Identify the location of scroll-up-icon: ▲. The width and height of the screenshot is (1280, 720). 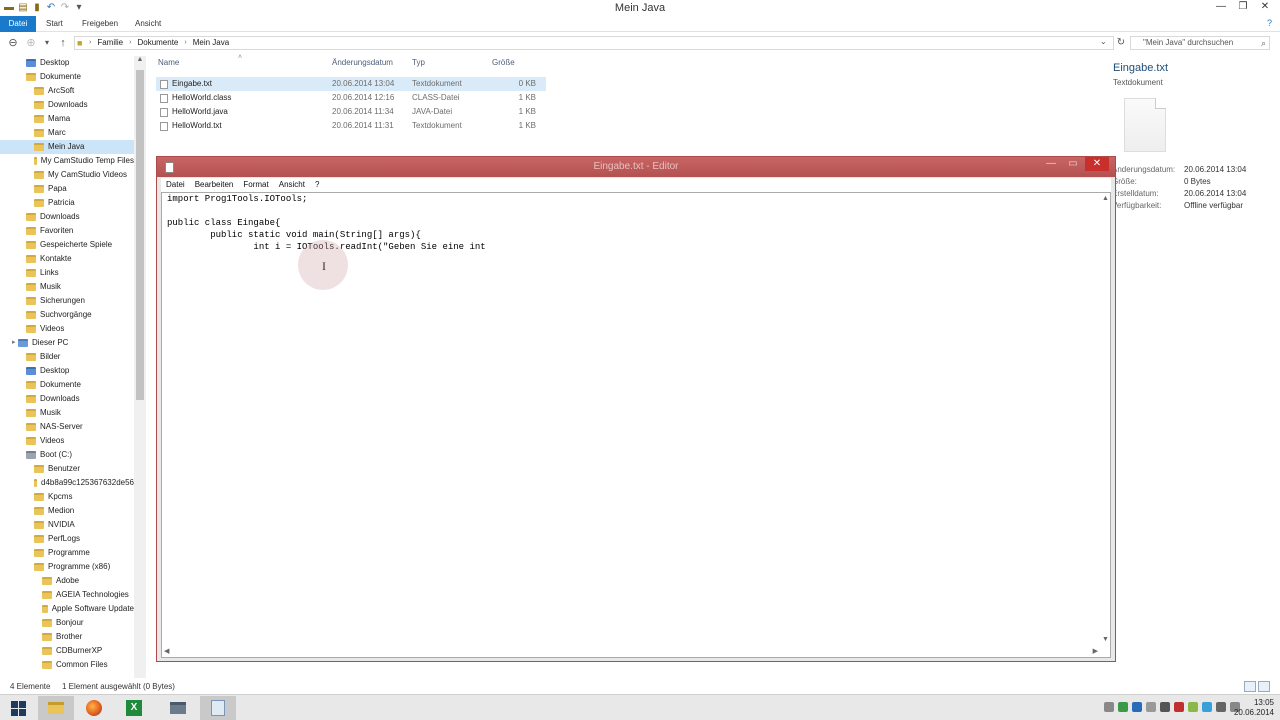
(1105, 198).